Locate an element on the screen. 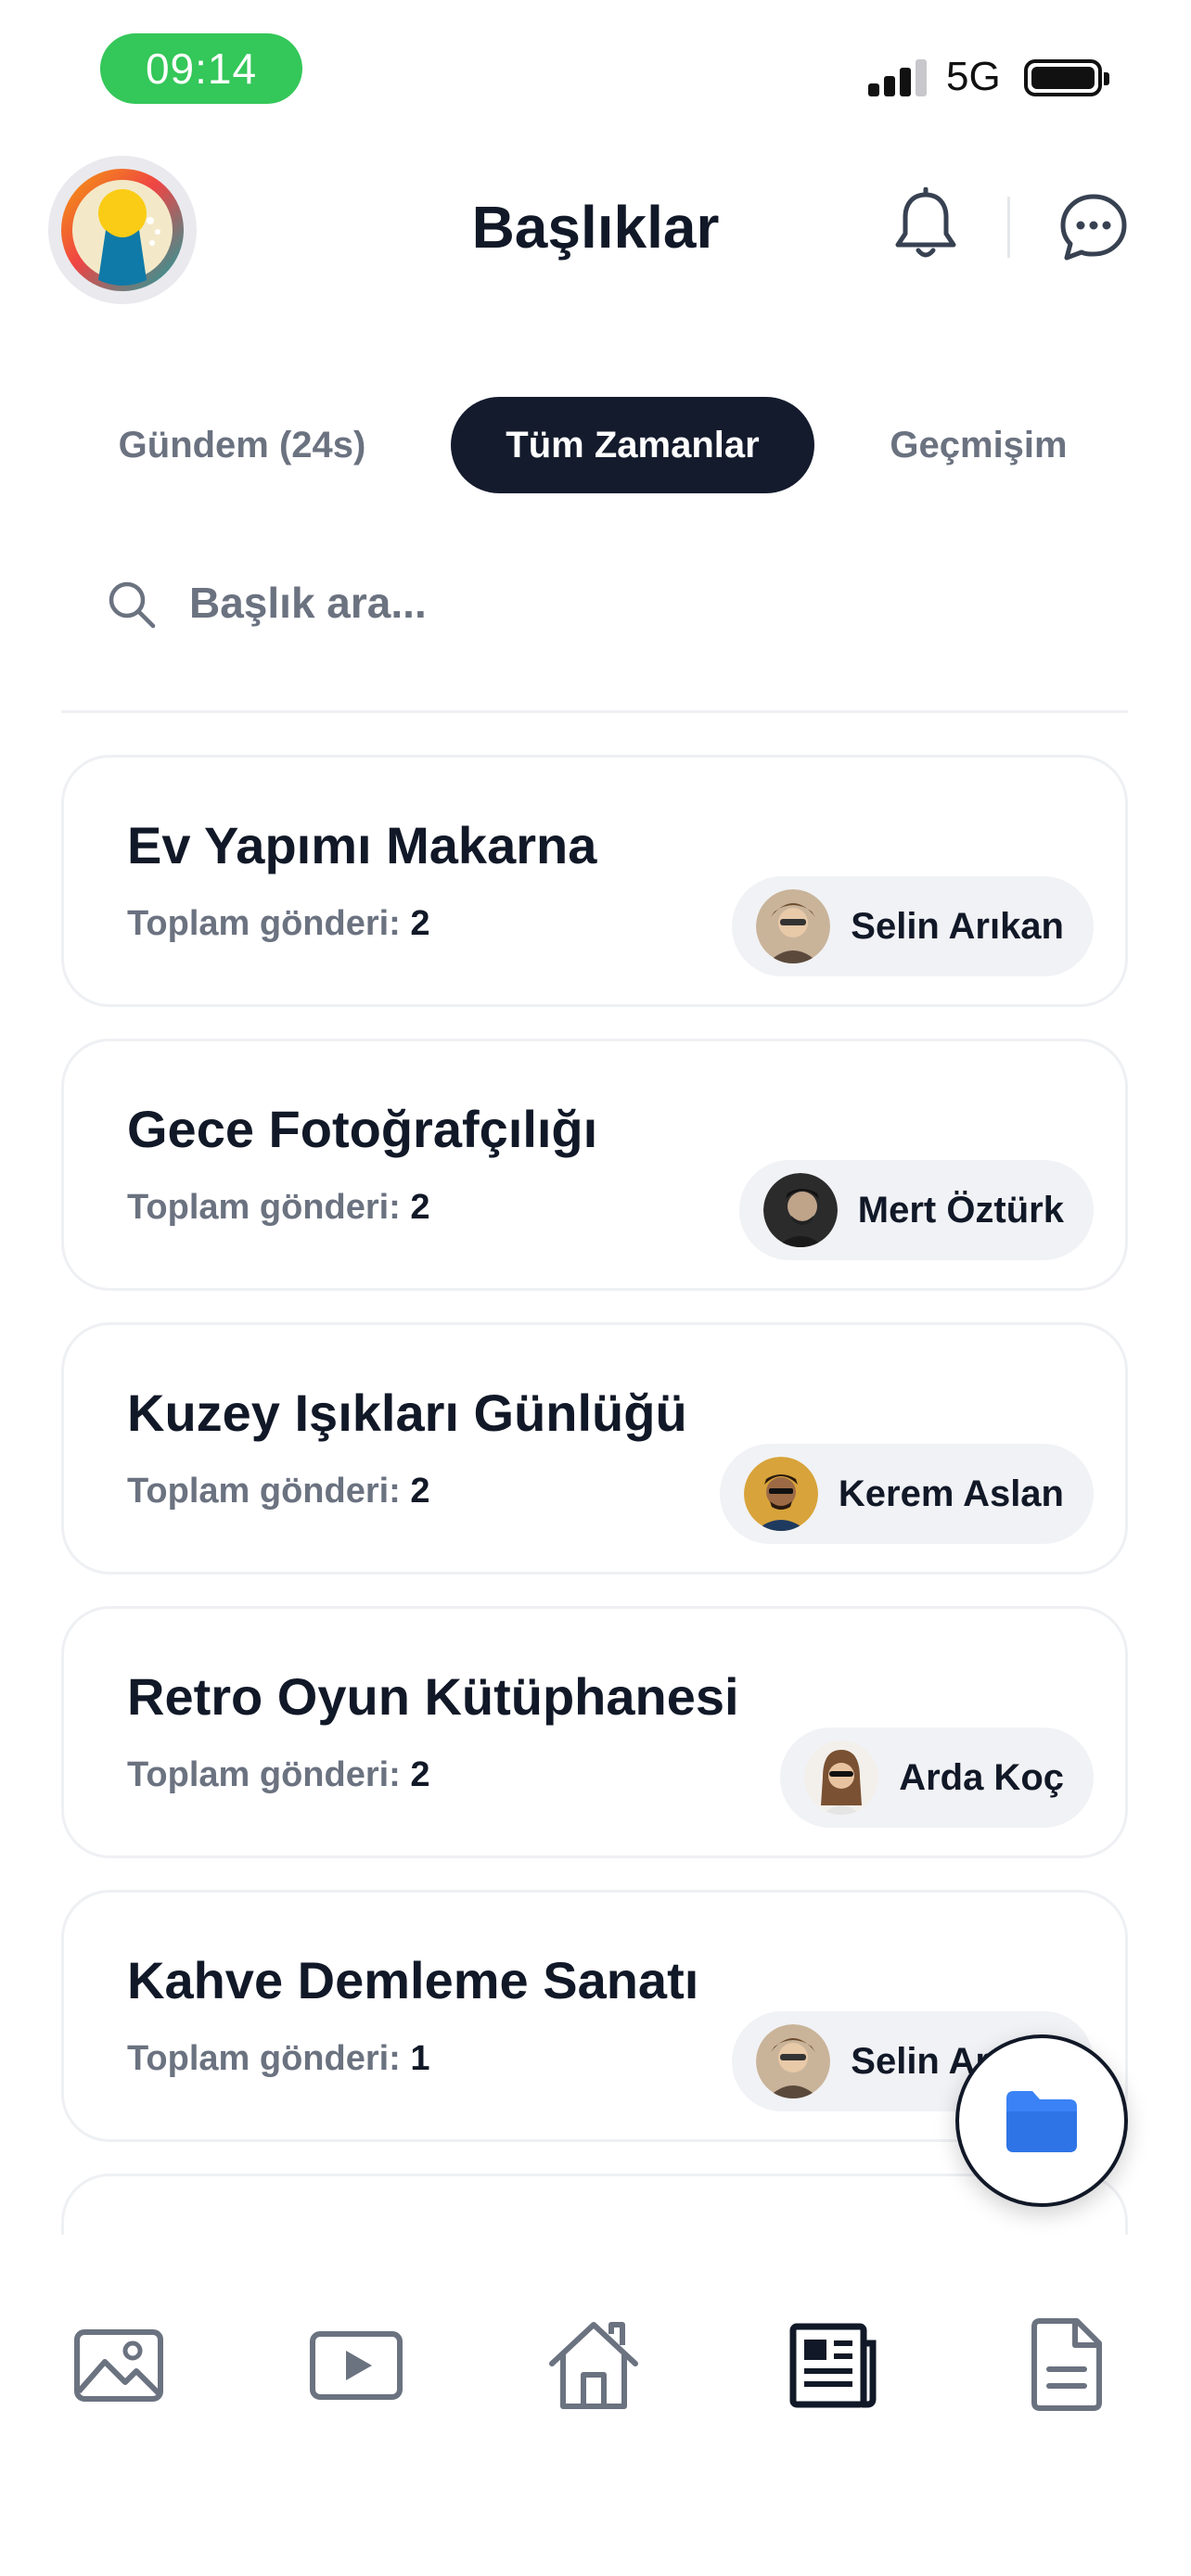 This screenshot has width=1191, height=2576. tab-bar: Gündem (24s) Tüm Zamanlar Geçmişim is located at coordinates (595, 444).